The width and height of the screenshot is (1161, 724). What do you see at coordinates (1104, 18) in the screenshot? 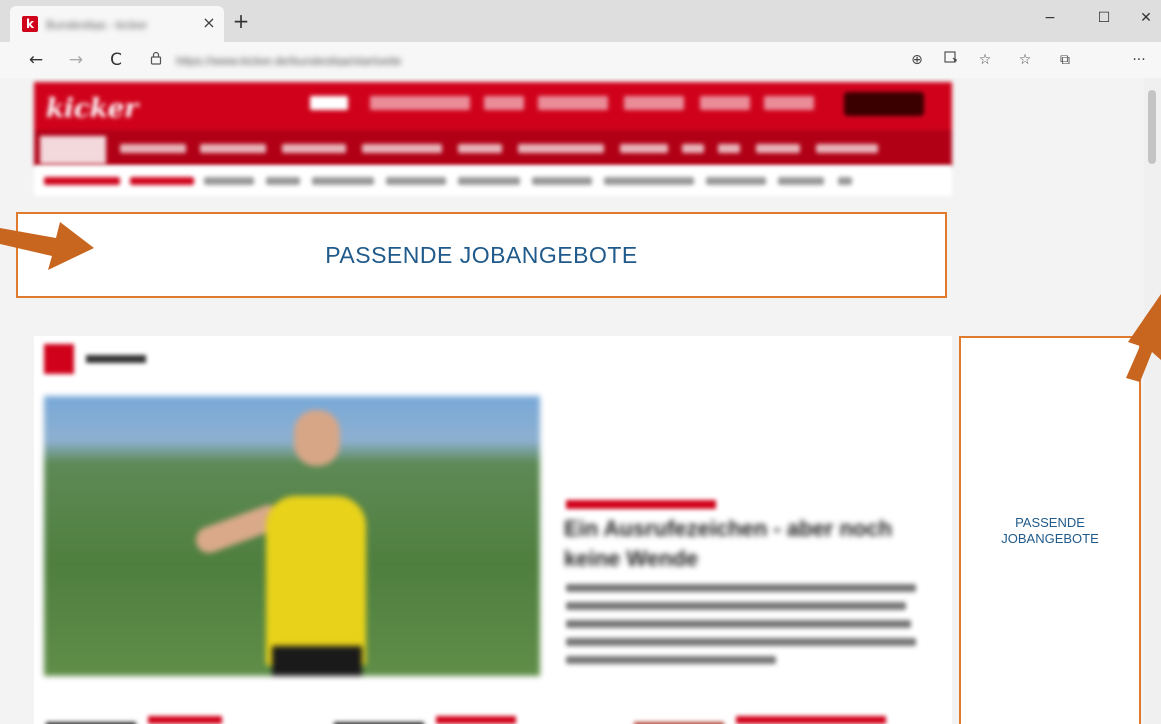
I see `maximize-icon: ☐` at bounding box center [1104, 18].